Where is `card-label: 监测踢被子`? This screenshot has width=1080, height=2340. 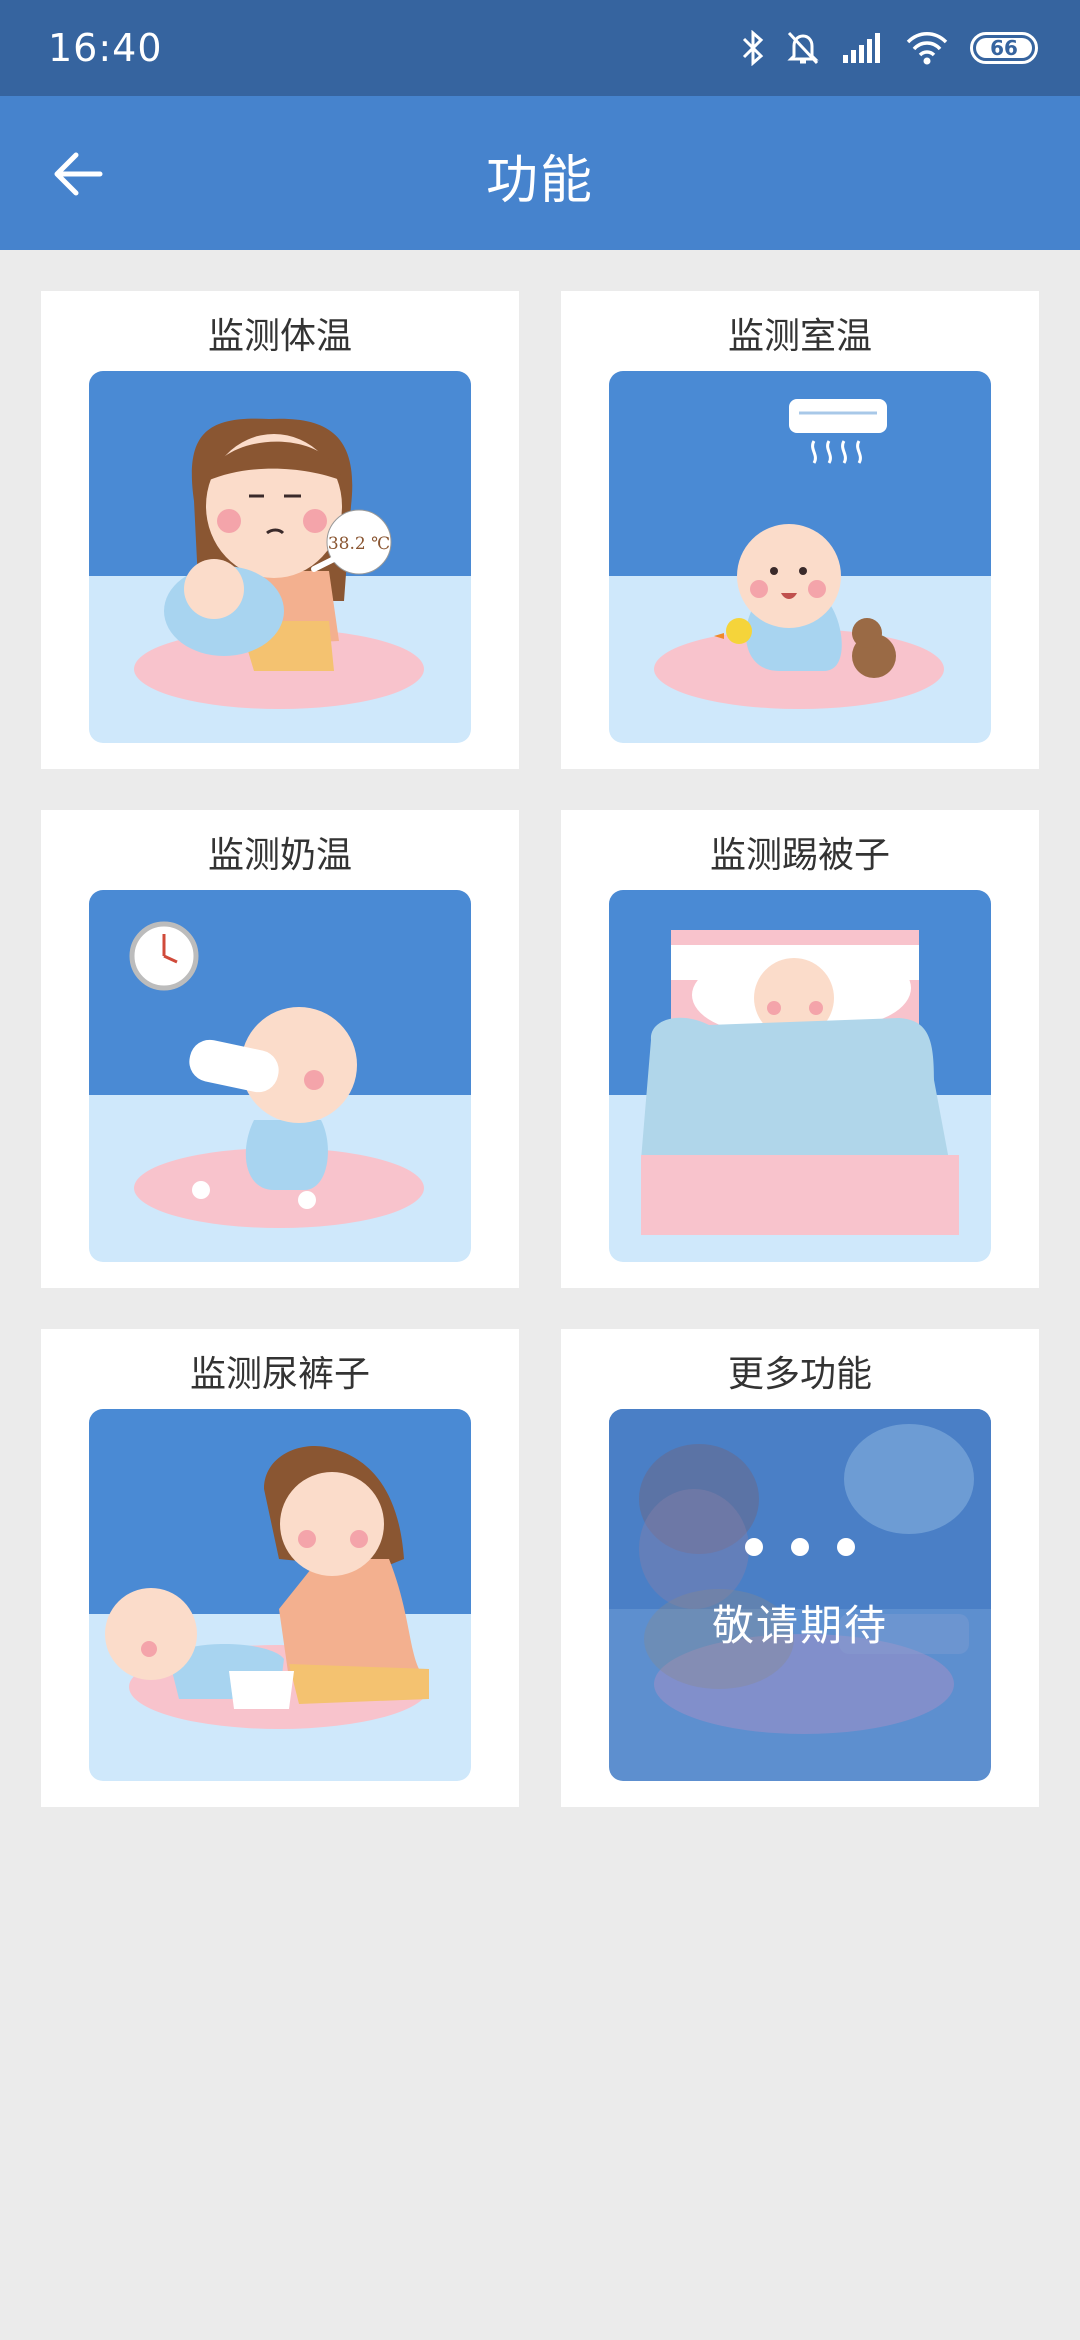 card-label: 监测踢被子 is located at coordinates (799, 855).